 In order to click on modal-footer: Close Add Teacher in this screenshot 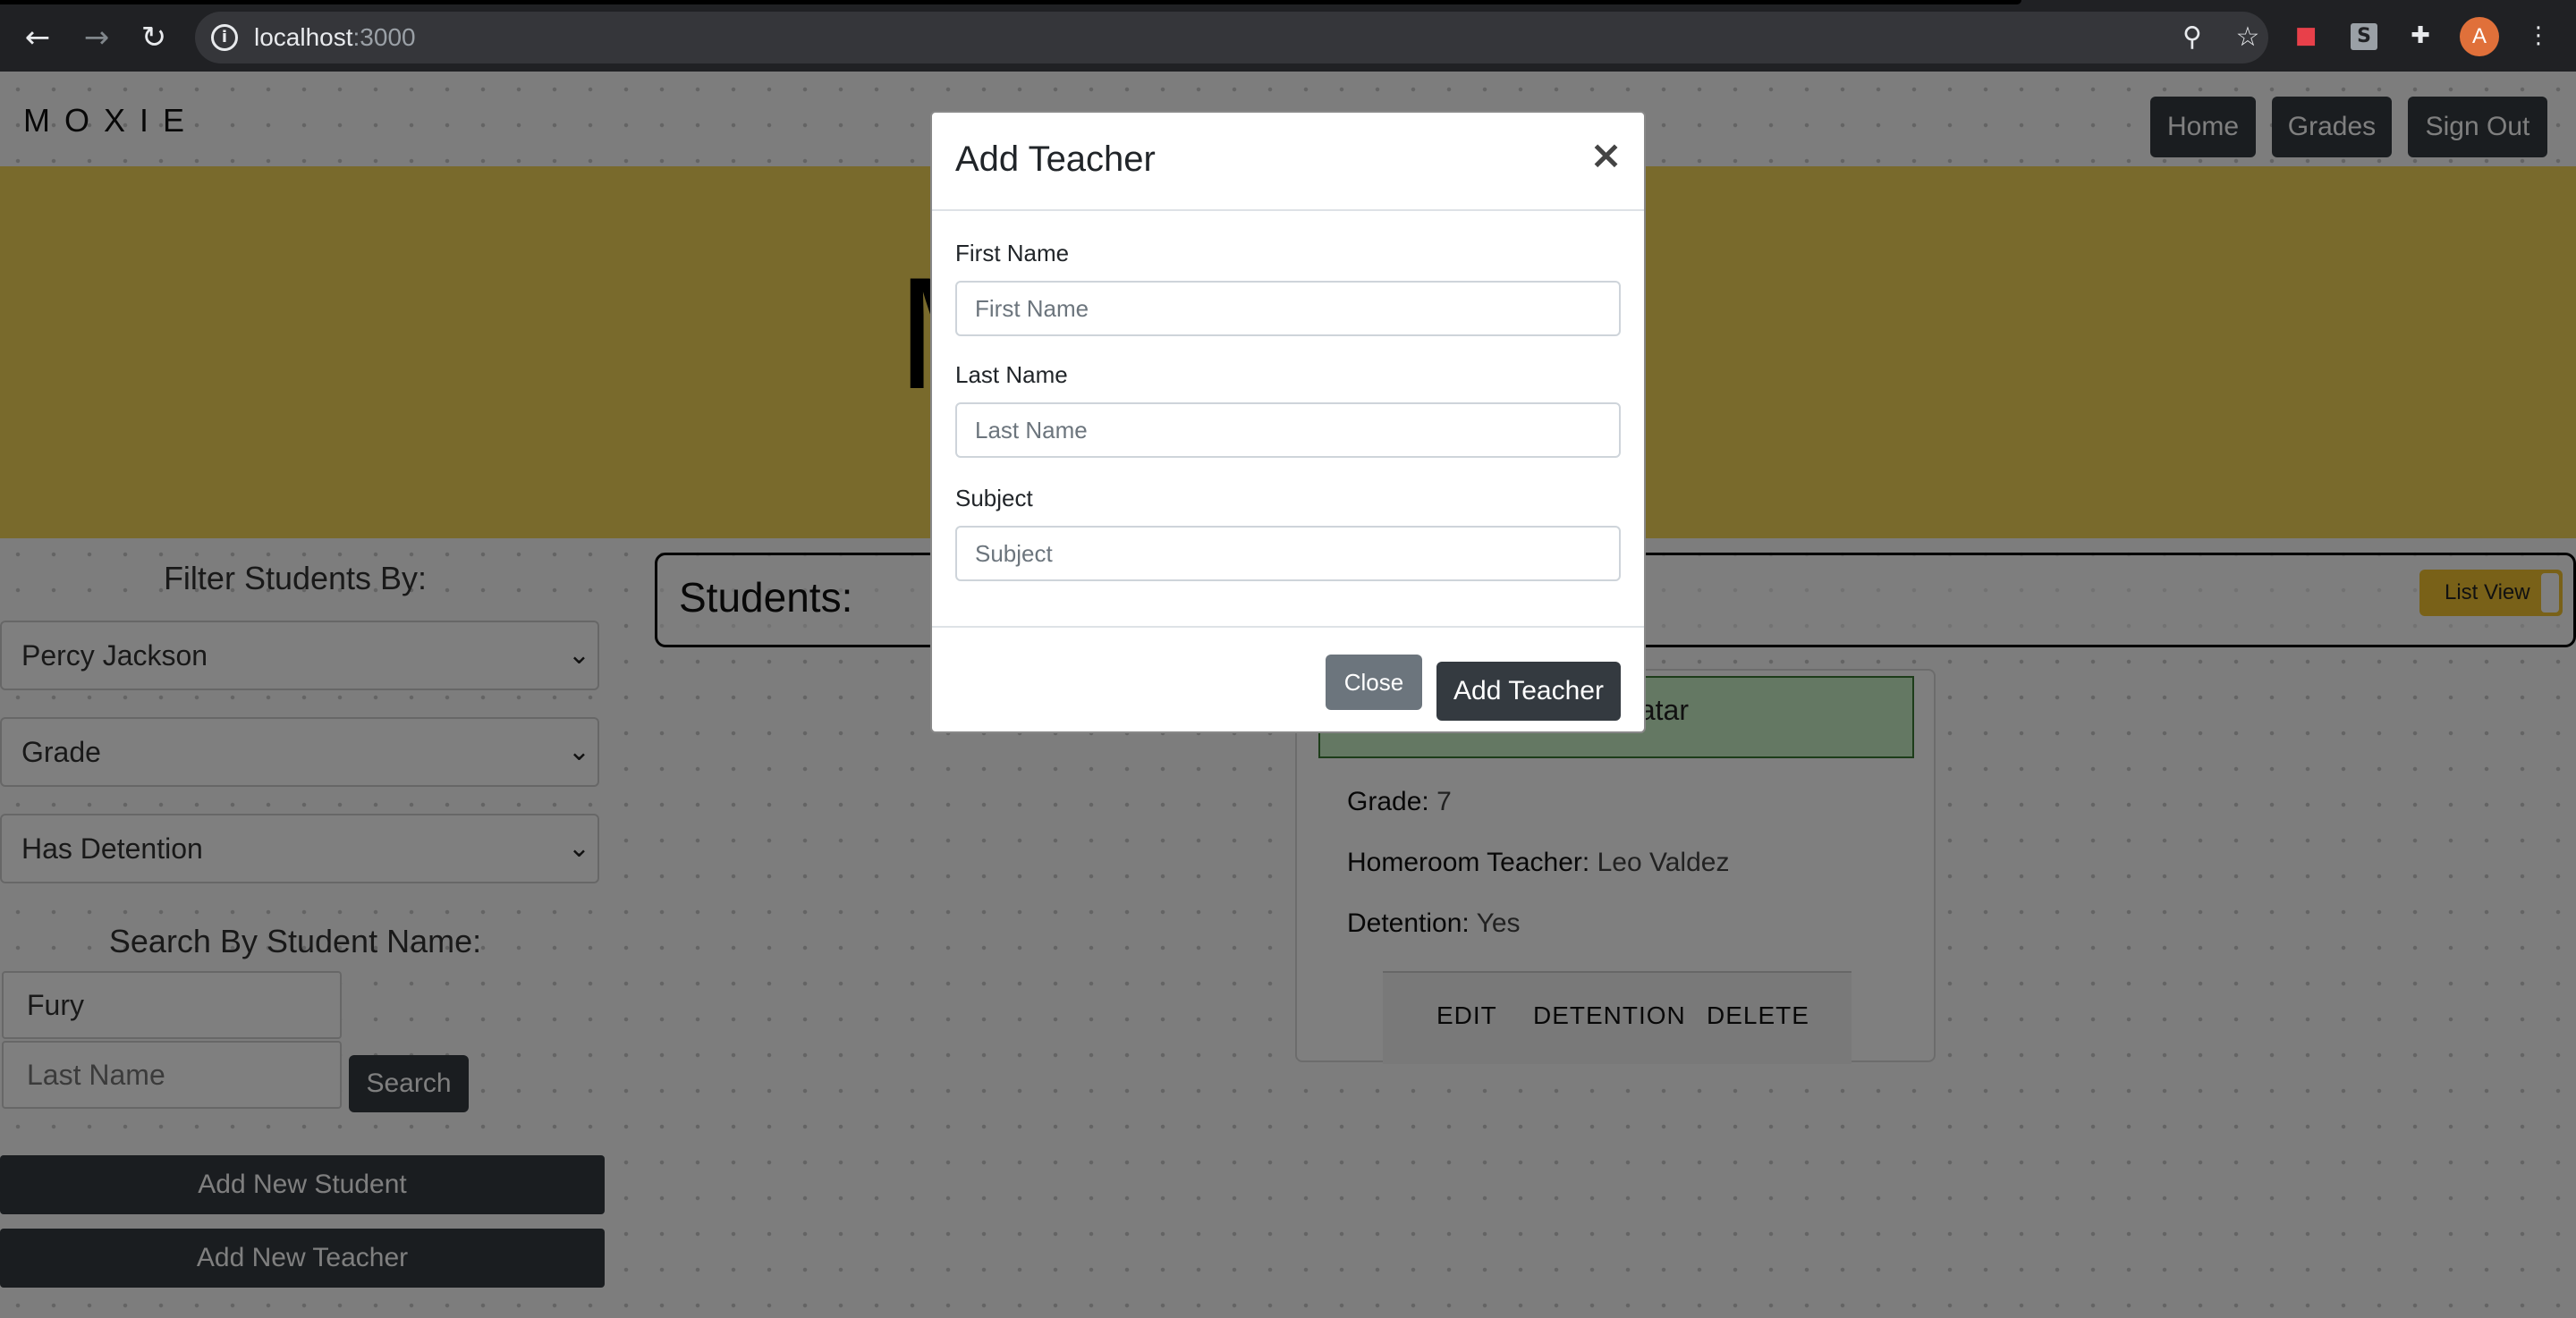, I will do `click(1288, 680)`.